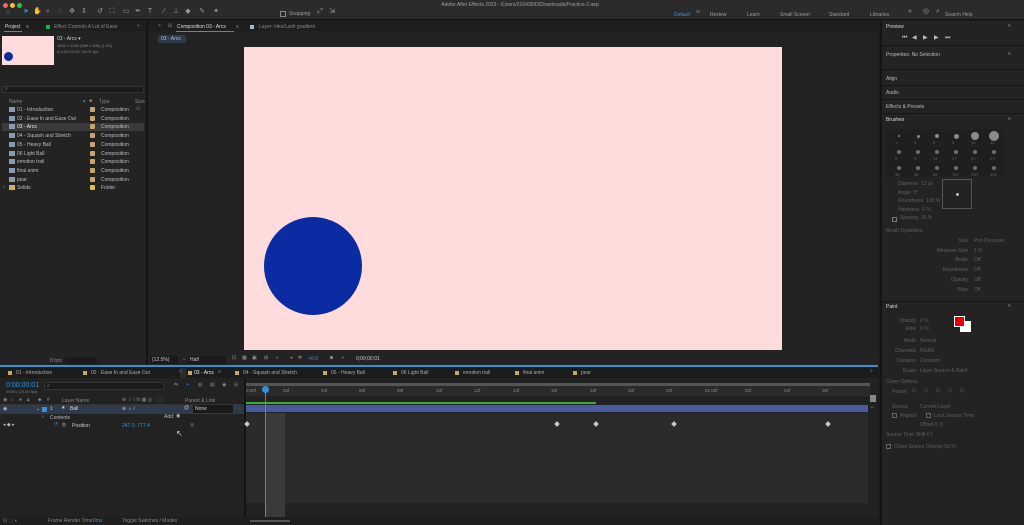  Describe the element at coordinates (320, 12) in the screenshot. I see `snap-options-icon: ⤢` at that location.